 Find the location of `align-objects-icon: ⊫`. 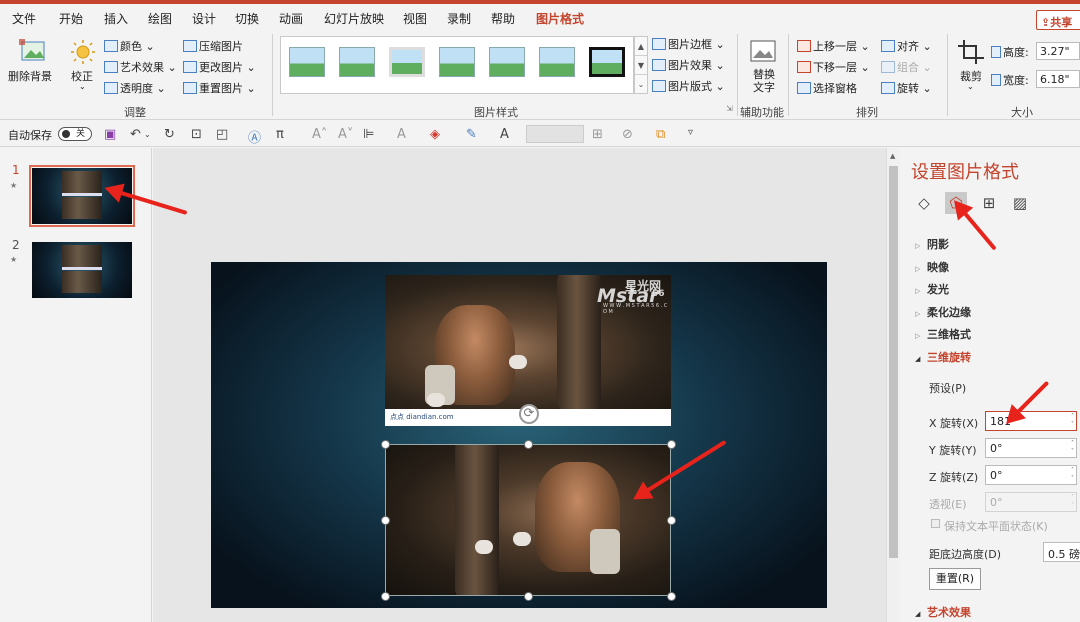

align-objects-icon: ⊫ is located at coordinates (368, 134).